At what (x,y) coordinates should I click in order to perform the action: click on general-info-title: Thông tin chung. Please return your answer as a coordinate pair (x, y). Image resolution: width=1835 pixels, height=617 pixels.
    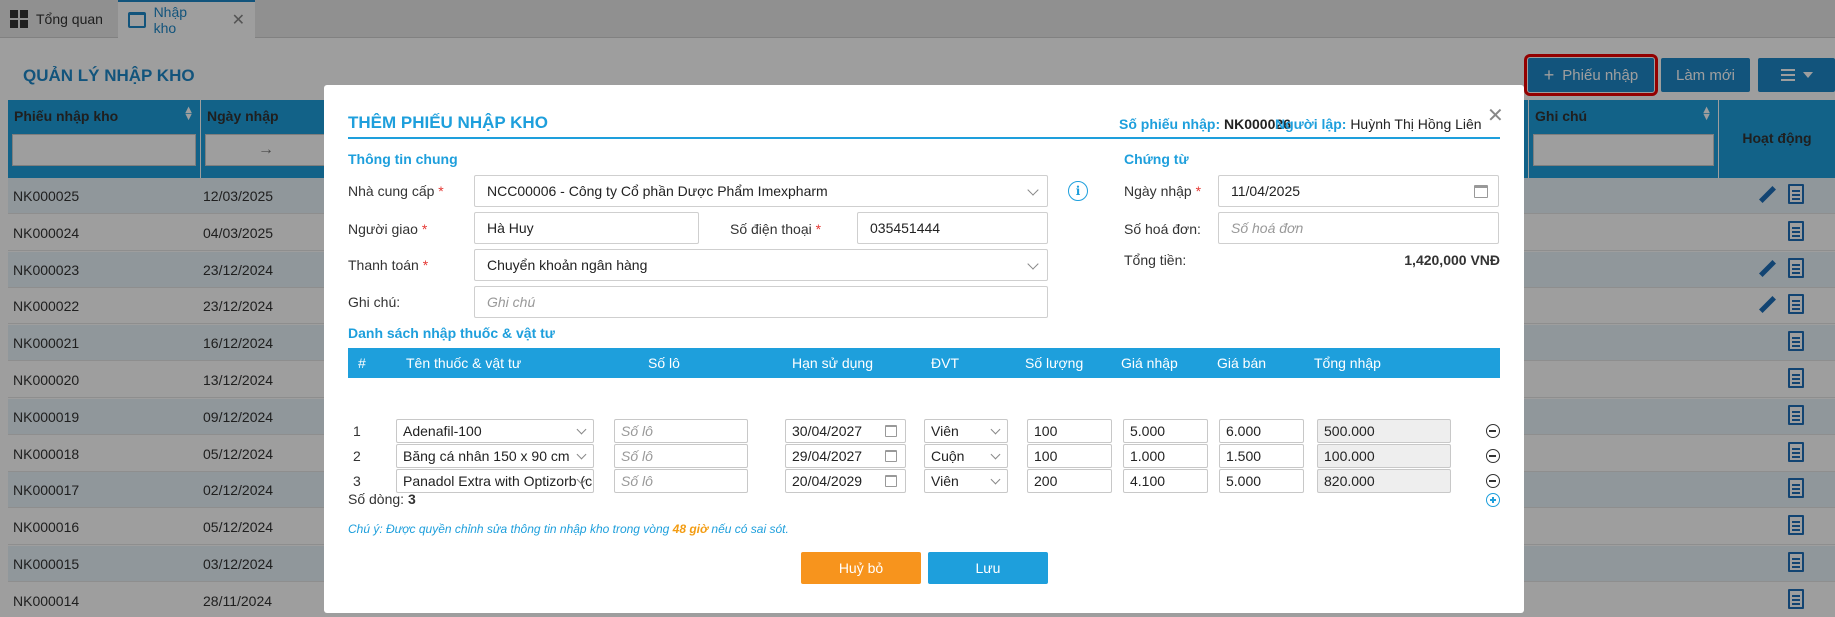
    Looking at the image, I should click on (403, 159).